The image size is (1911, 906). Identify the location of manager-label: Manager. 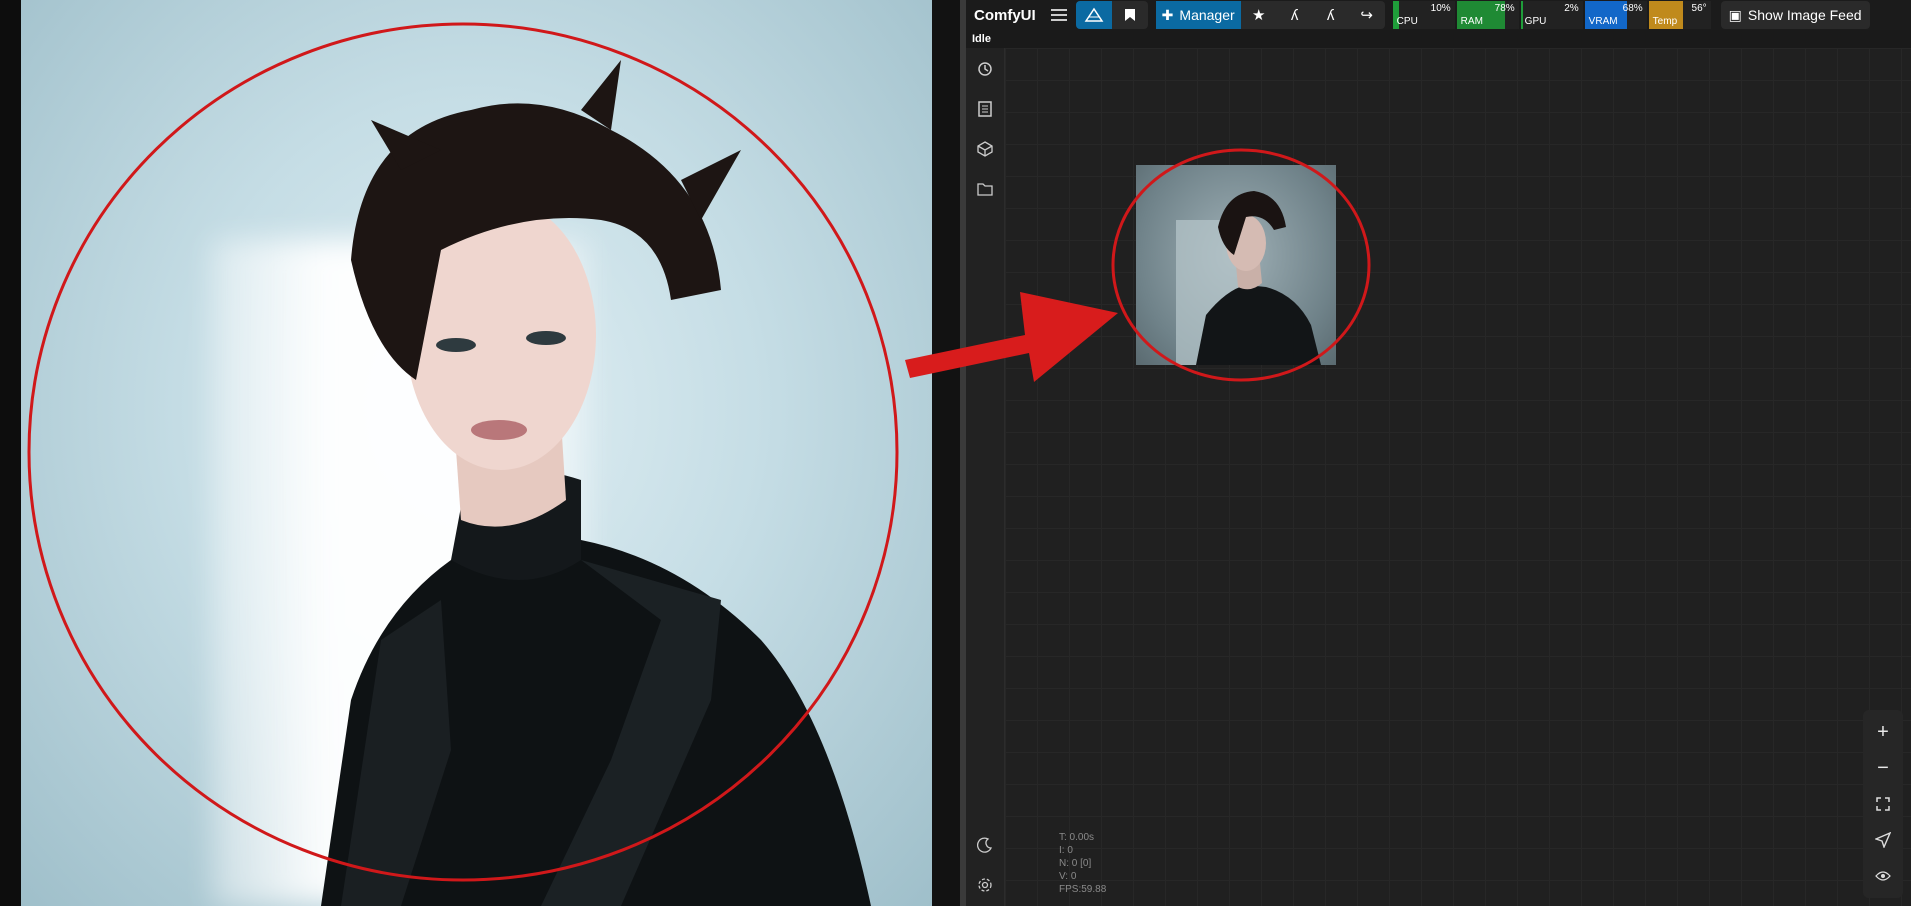
(1207, 15).